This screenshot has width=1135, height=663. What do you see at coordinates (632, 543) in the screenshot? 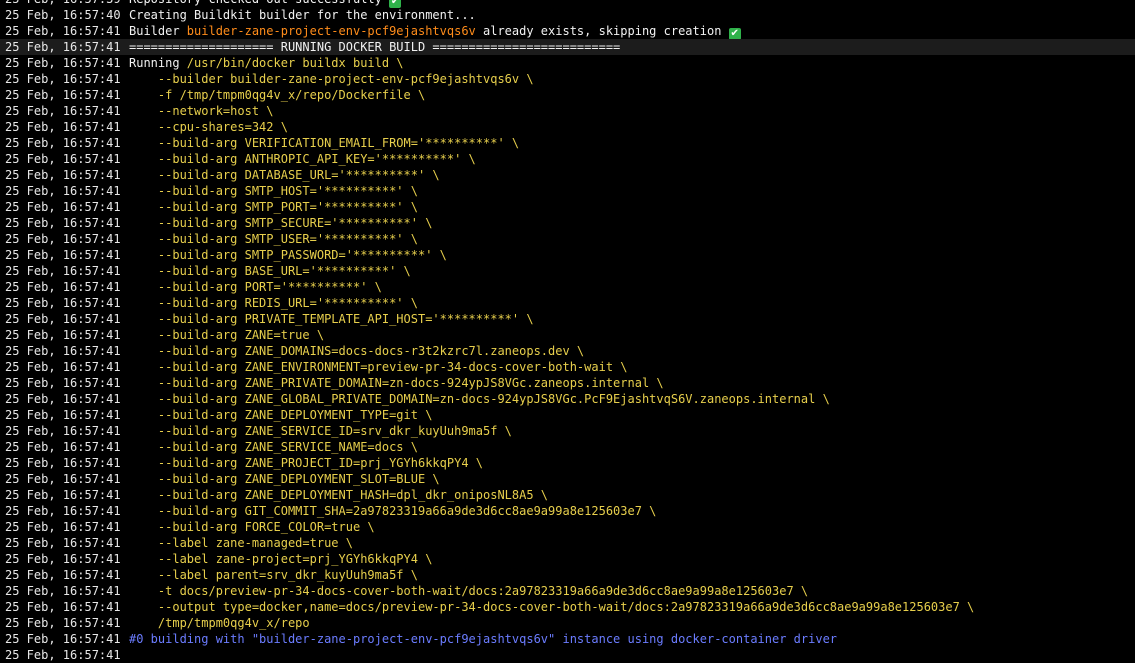
I see `log-message: --label zane-managed=true \` at bounding box center [632, 543].